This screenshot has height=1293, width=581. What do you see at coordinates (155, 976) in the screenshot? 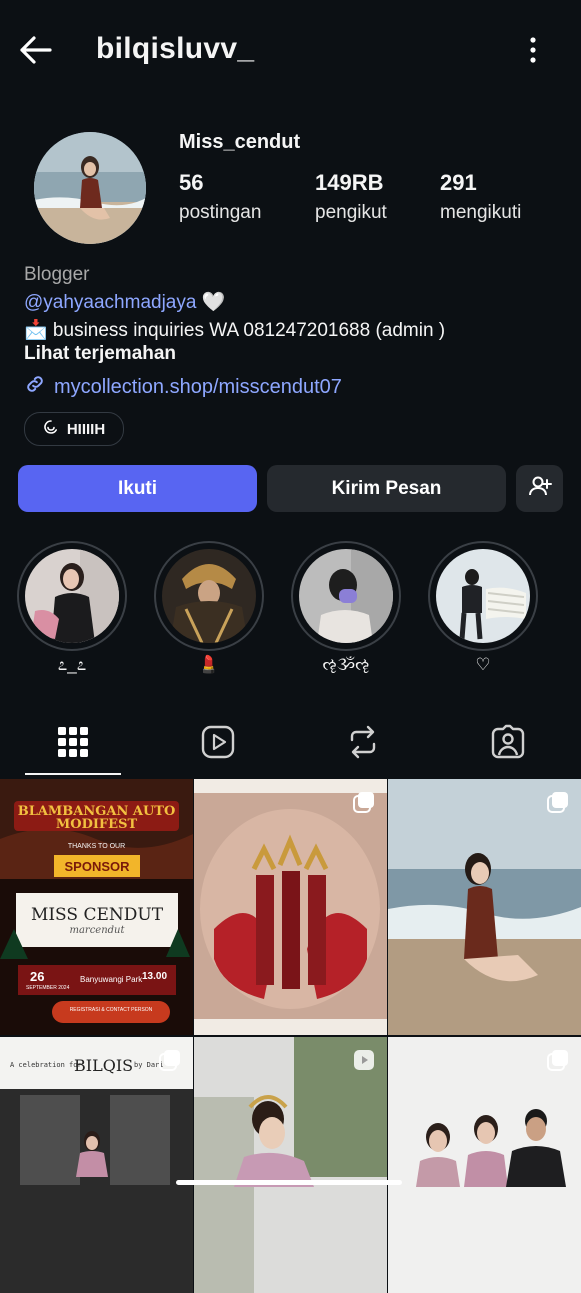
I see `poster-time: 13.00` at bounding box center [155, 976].